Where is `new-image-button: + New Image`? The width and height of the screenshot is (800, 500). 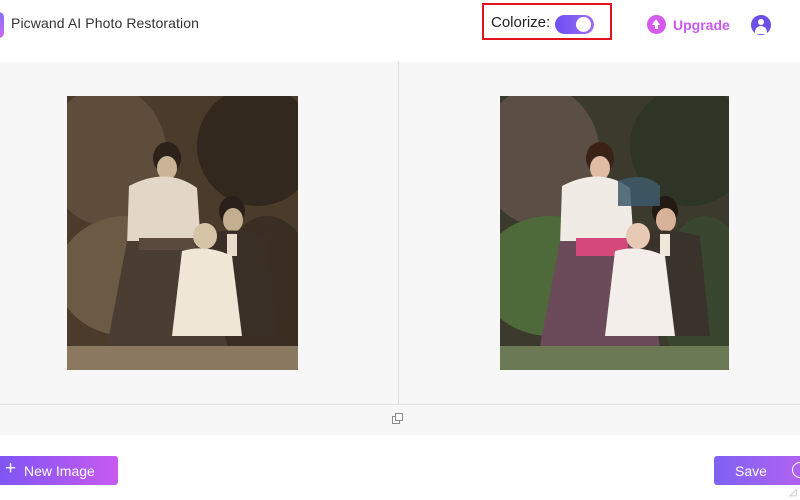 new-image-button: + New Image is located at coordinates (59, 470).